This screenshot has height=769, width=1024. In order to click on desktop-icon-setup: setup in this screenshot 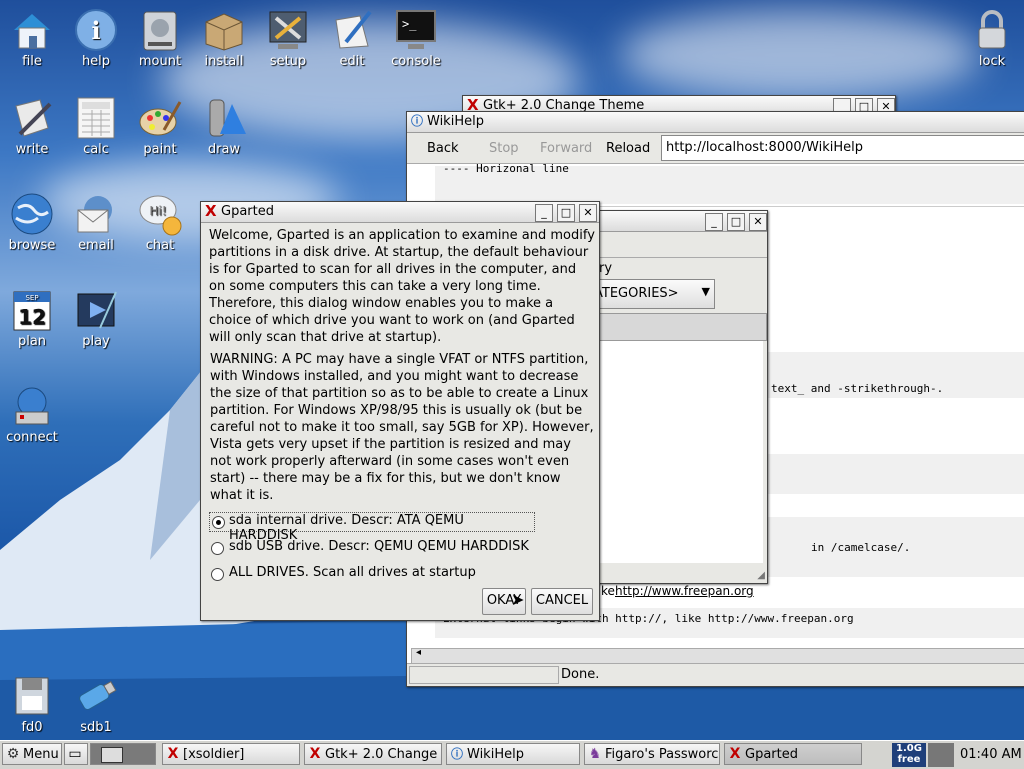, I will do `click(288, 38)`.